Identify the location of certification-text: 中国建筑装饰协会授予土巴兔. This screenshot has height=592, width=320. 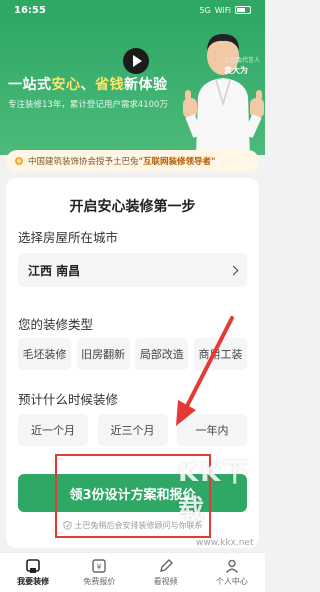
(83, 162).